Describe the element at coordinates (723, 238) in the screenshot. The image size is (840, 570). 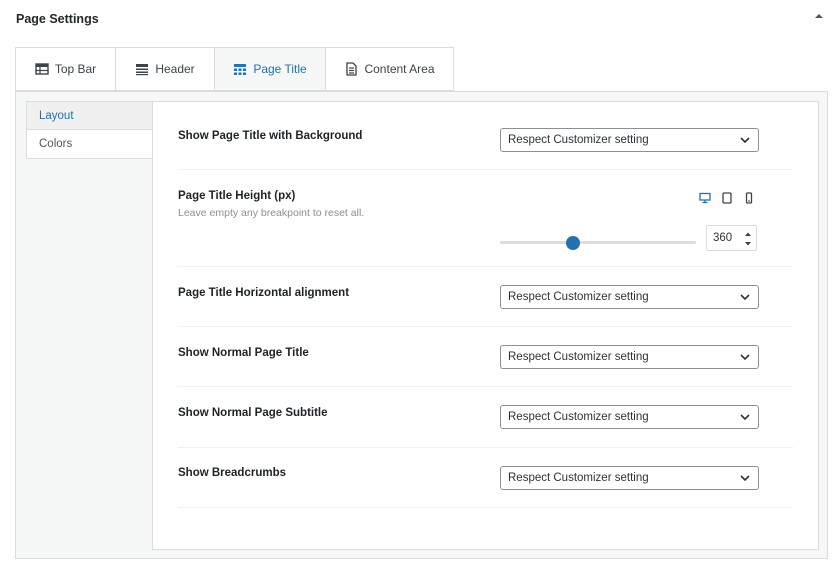
I see `number-value: 360` at that location.